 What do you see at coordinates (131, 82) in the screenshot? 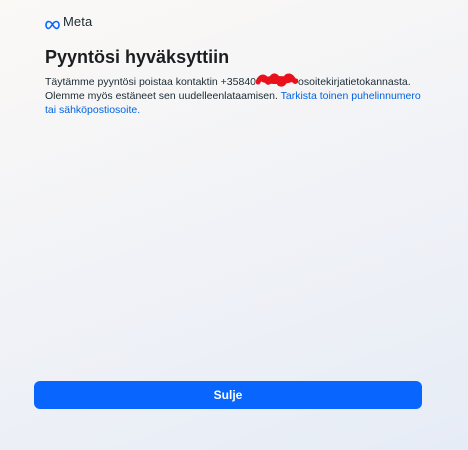
I see `message-text-start: Täytämme pyyntösi poistaa kontaktin` at bounding box center [131, 82].